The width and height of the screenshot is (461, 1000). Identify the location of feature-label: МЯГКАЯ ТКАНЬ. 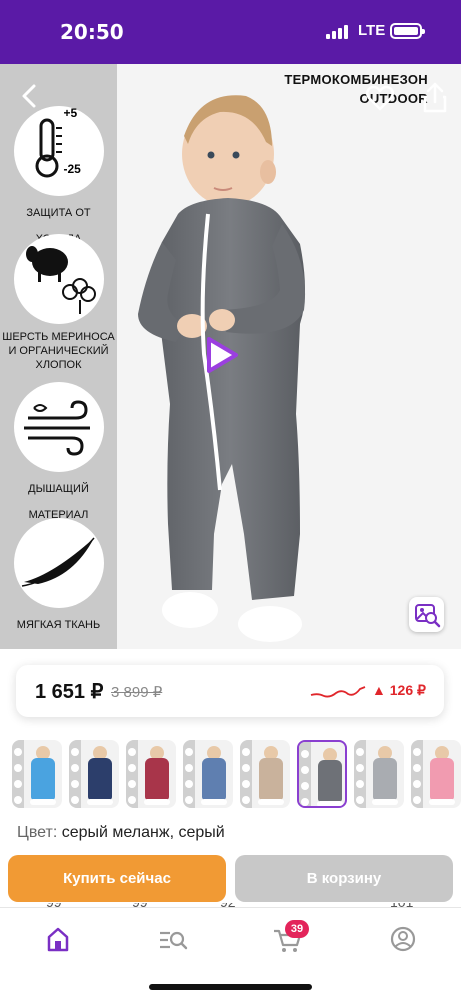
(58, 625).